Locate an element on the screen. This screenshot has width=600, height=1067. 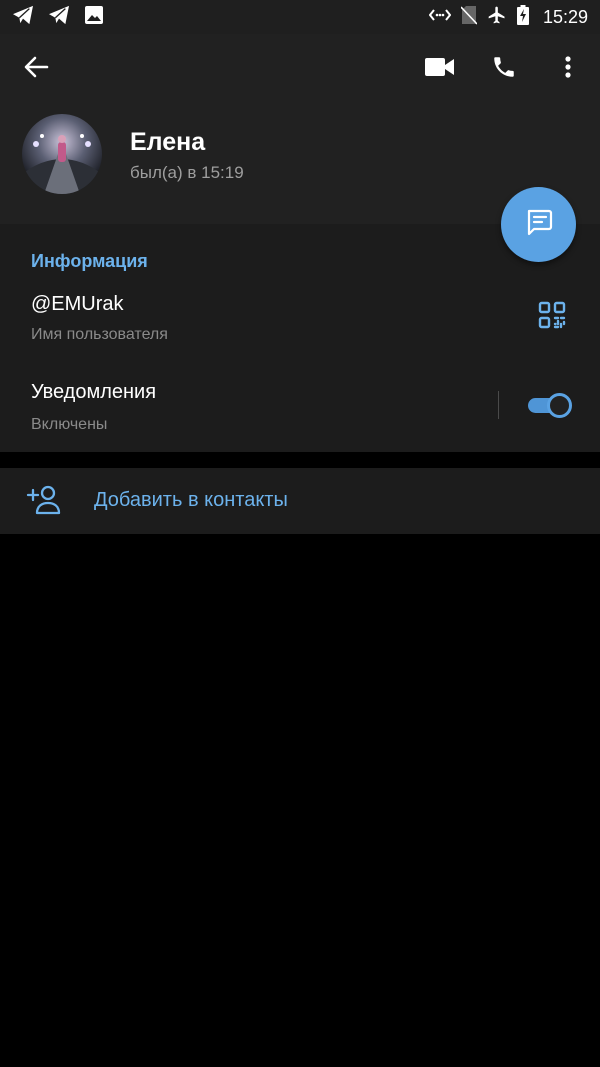
back-button is located at coordinates (36, 69).